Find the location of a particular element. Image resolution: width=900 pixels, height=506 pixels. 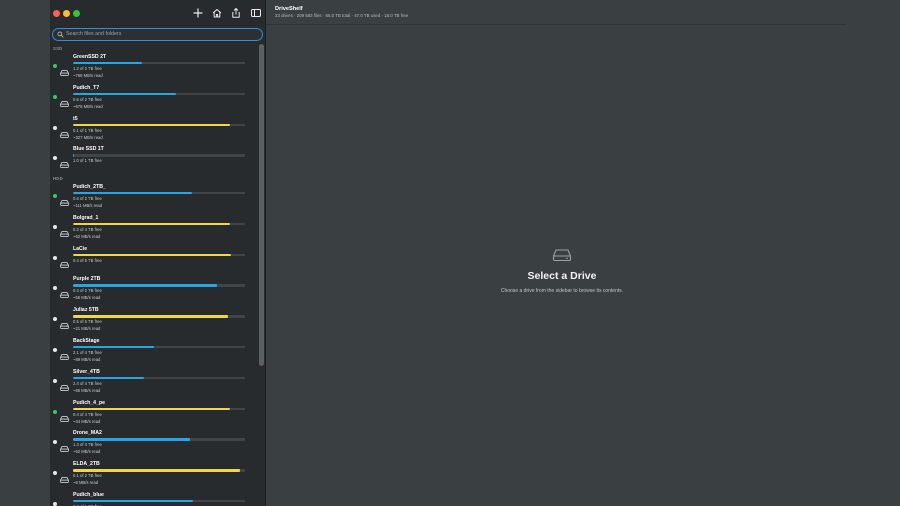

drive-row: Juliaz 5TB 0.5 of 5 TB free ~21 MB/s read is located at coordinates (150, 322).